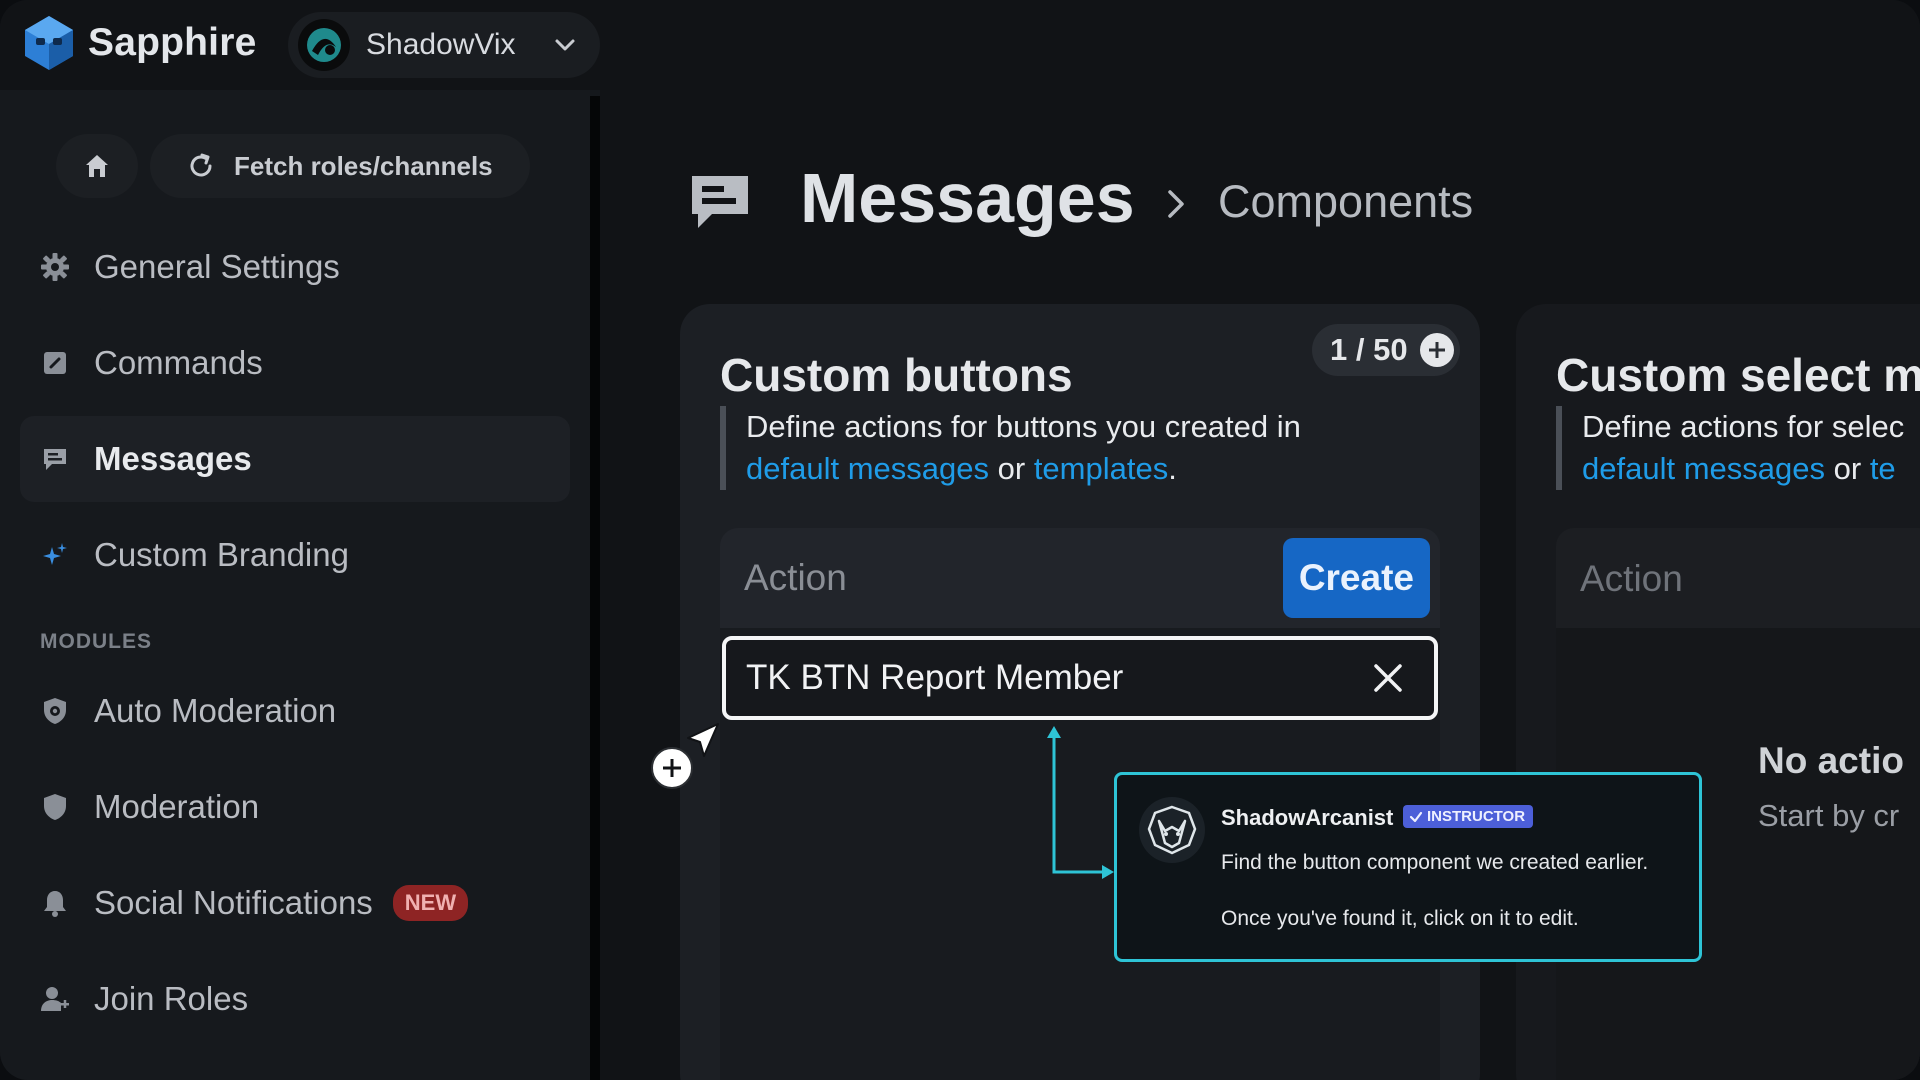  Describe the element at coordinates (171, 998) in the screenshot. I see `sidebar-item-label: Join Roles` at that location.